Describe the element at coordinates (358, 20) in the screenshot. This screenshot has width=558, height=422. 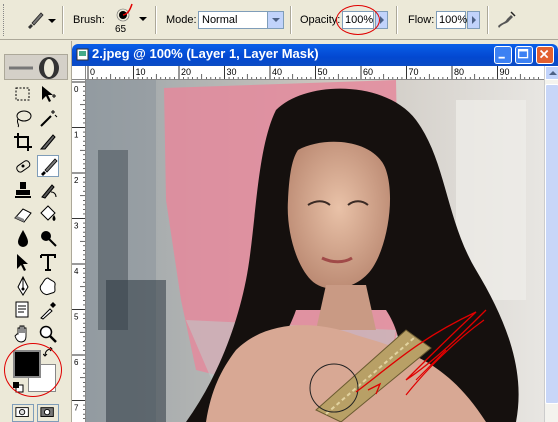
I see `annotation-opacity-circle` at that location.